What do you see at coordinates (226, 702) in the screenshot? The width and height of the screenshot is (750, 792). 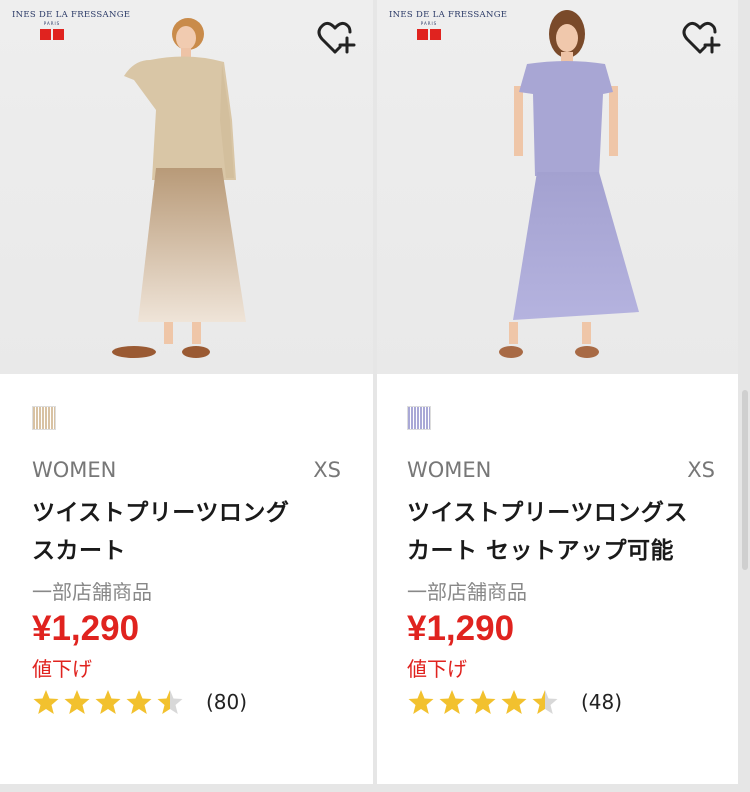 I see `review-count: (80)` at bounding box center [226, 702].